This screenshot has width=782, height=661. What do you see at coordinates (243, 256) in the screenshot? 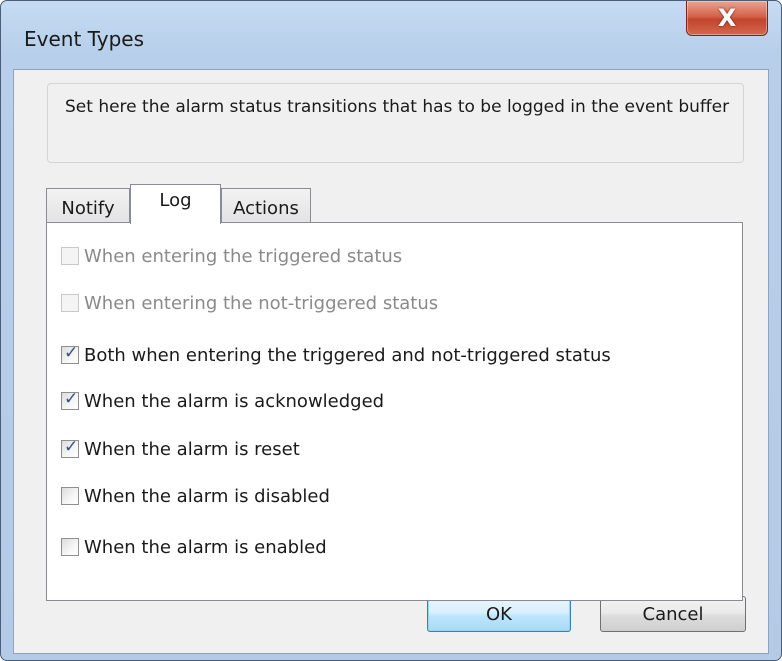
I see `checkbox-label: When entering the triggered status` at bounding box center [243, 256].